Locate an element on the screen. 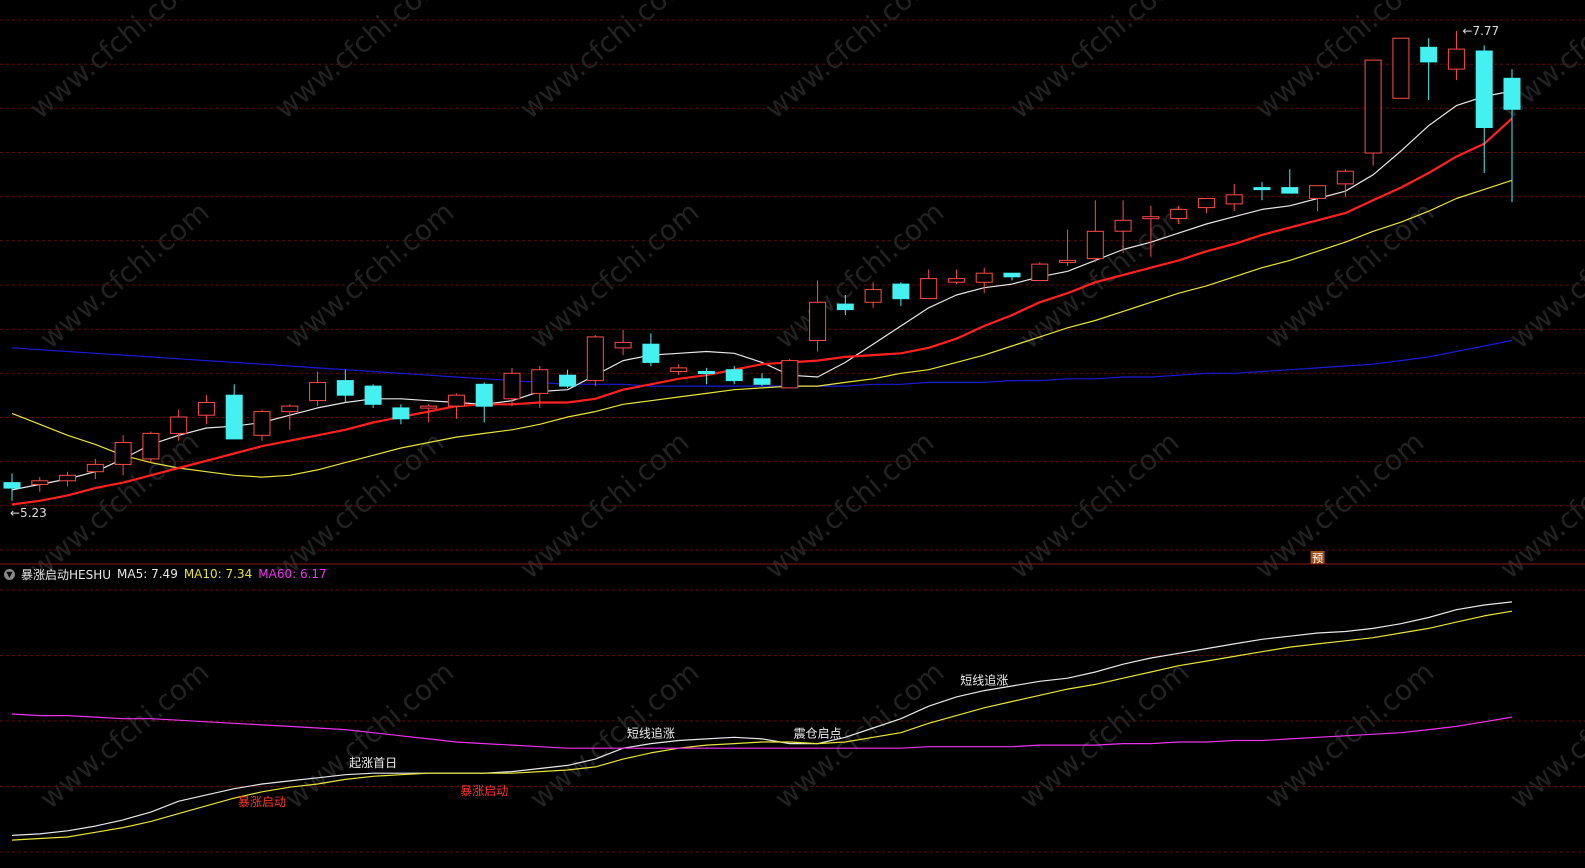 Image resolution: width=1585 pixels, height=868 pixels. low-price-label: ←5.23 is located at coordinates (28, 513).